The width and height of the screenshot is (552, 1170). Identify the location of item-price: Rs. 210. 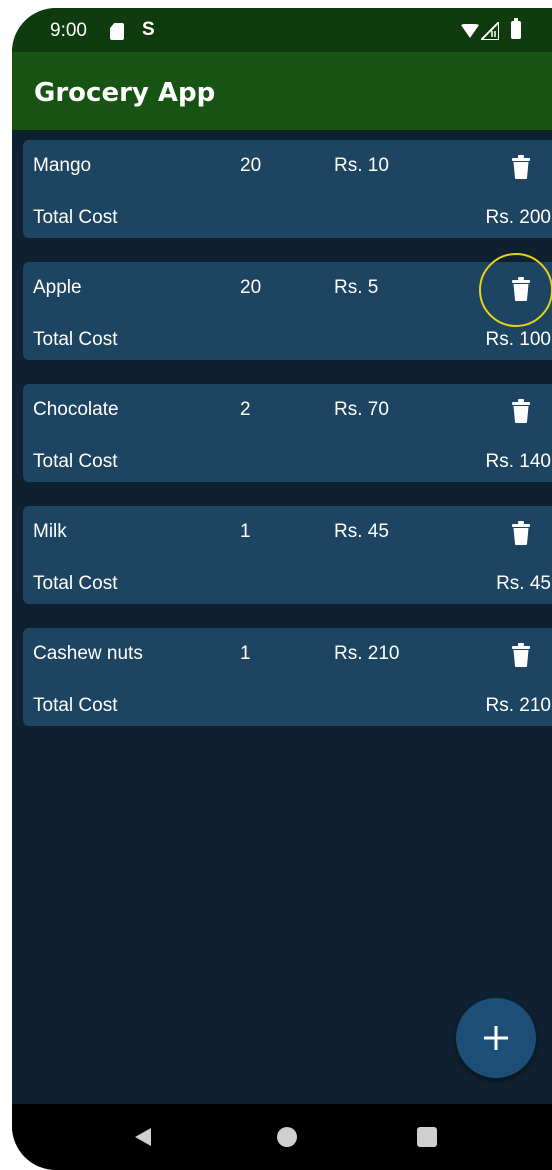
(367, 653).